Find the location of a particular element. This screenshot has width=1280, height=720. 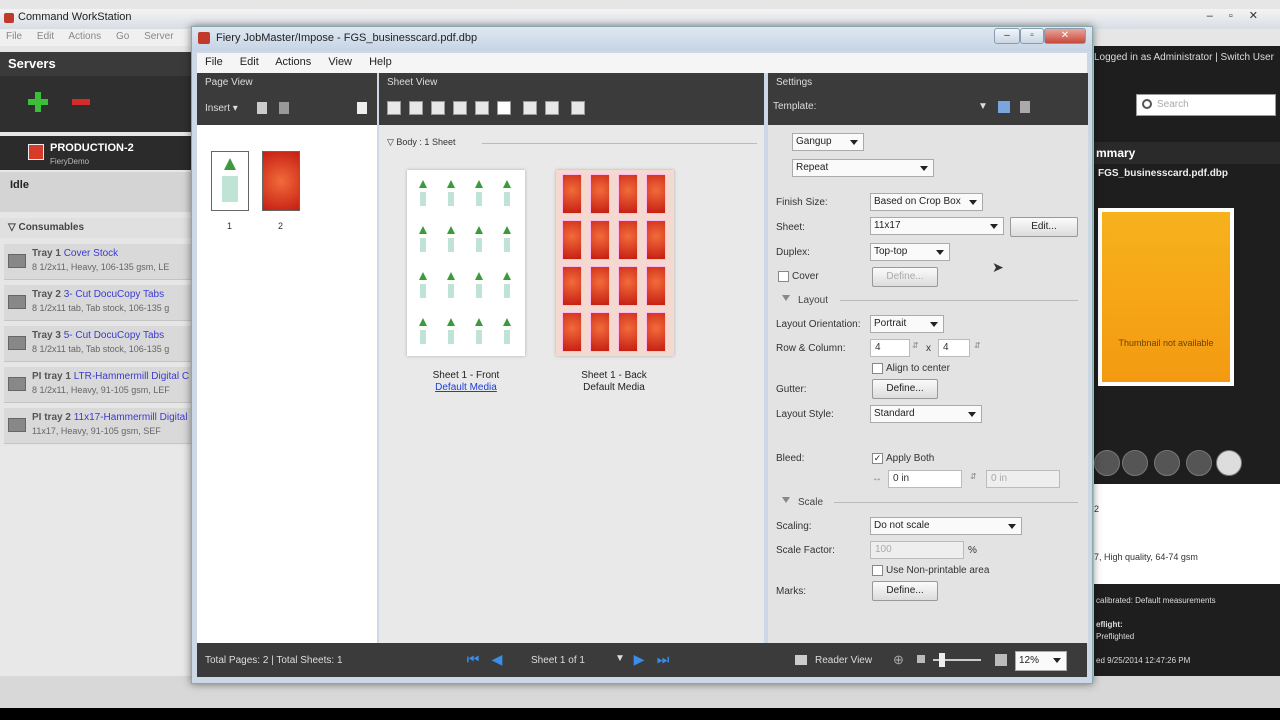

first-sheet-icon: ⏮ is located at coordinates (473, 659).